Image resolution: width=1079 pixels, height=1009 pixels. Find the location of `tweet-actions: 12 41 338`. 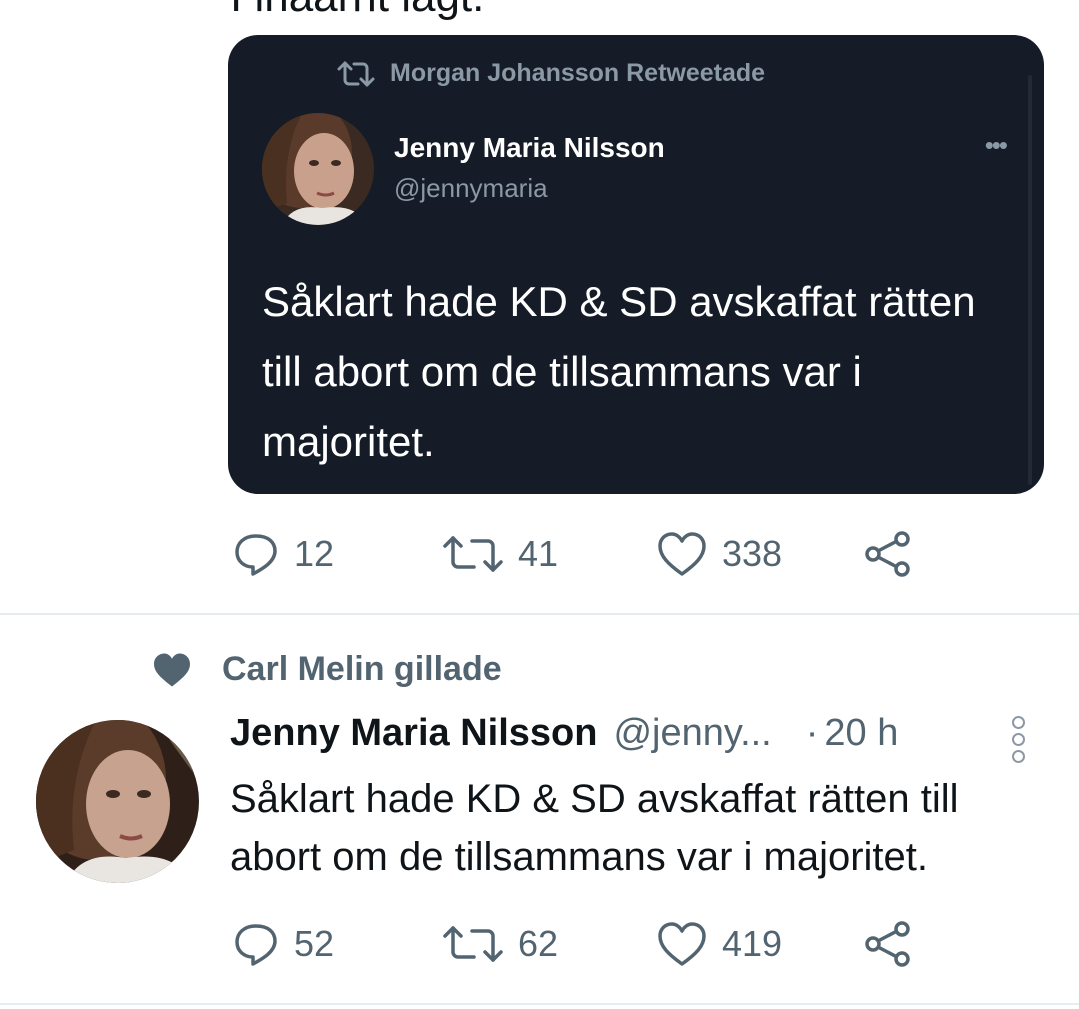

tweet-actions: 12 41 338 is located at coordinates (572, 554).